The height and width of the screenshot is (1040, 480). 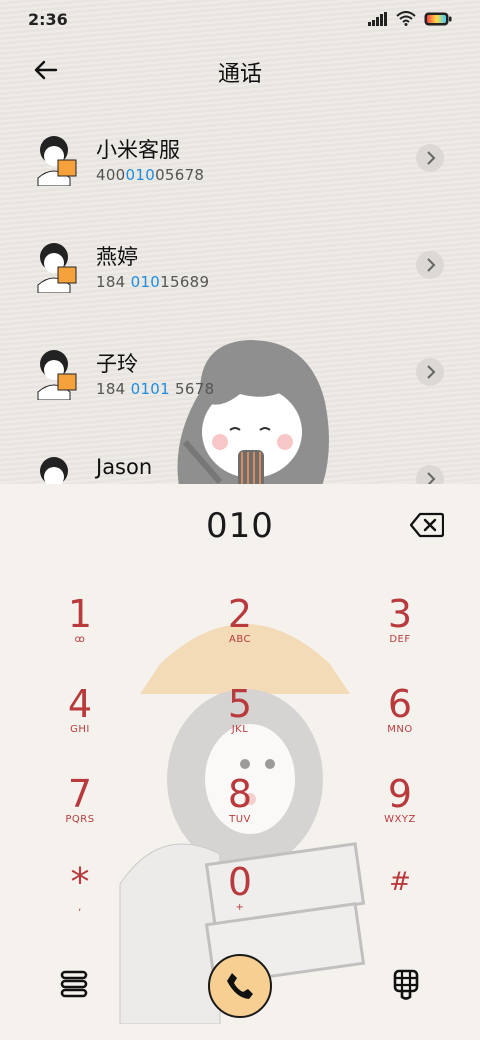 I want to click on backspace-icon, so click(x=427, y=525).